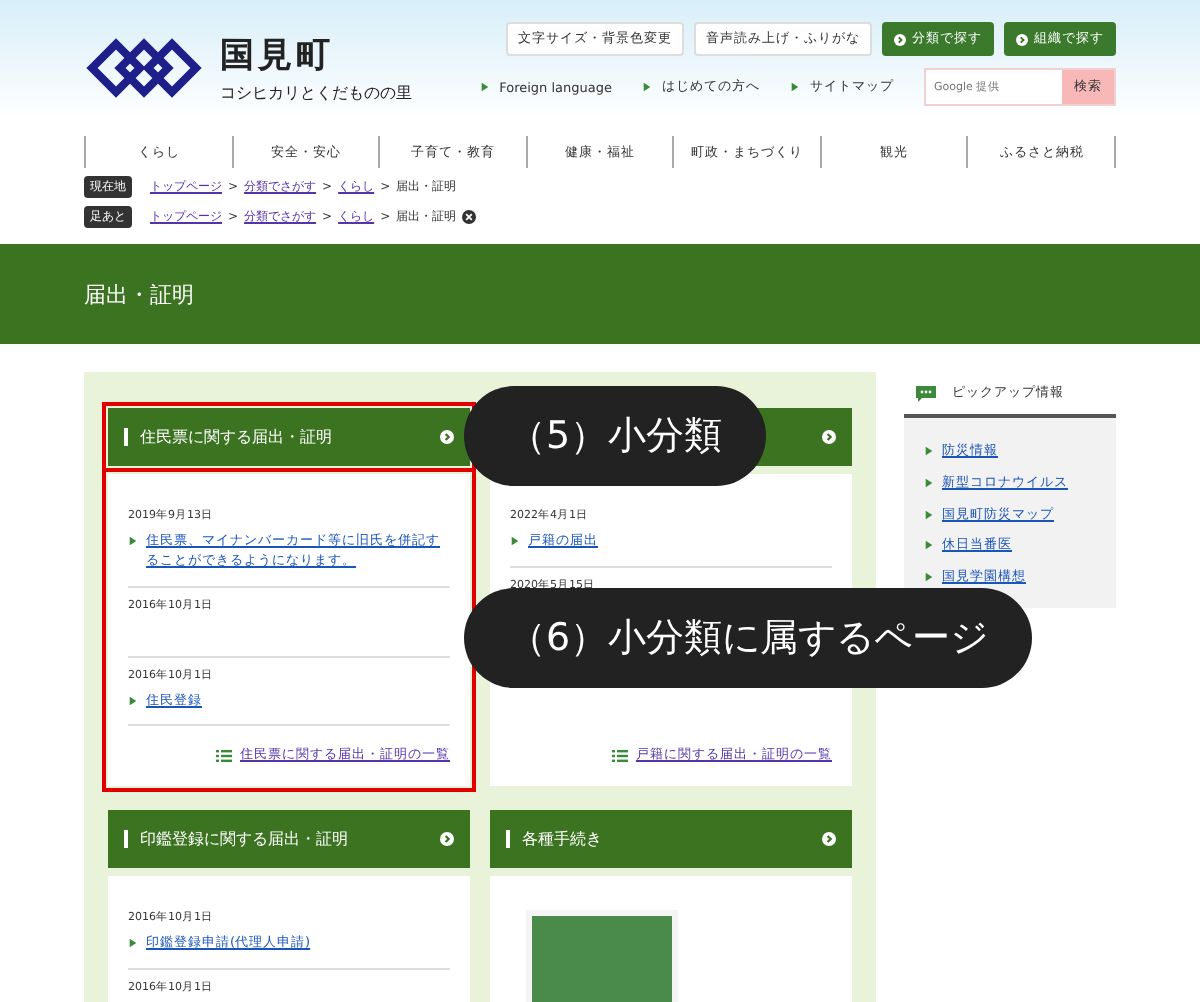 The width and height of the screenshot is (1200, 1002). What do you see at coordinates (926, 393) in the screenshot?
I see `chat-icon` at bounding box center [926, 393].